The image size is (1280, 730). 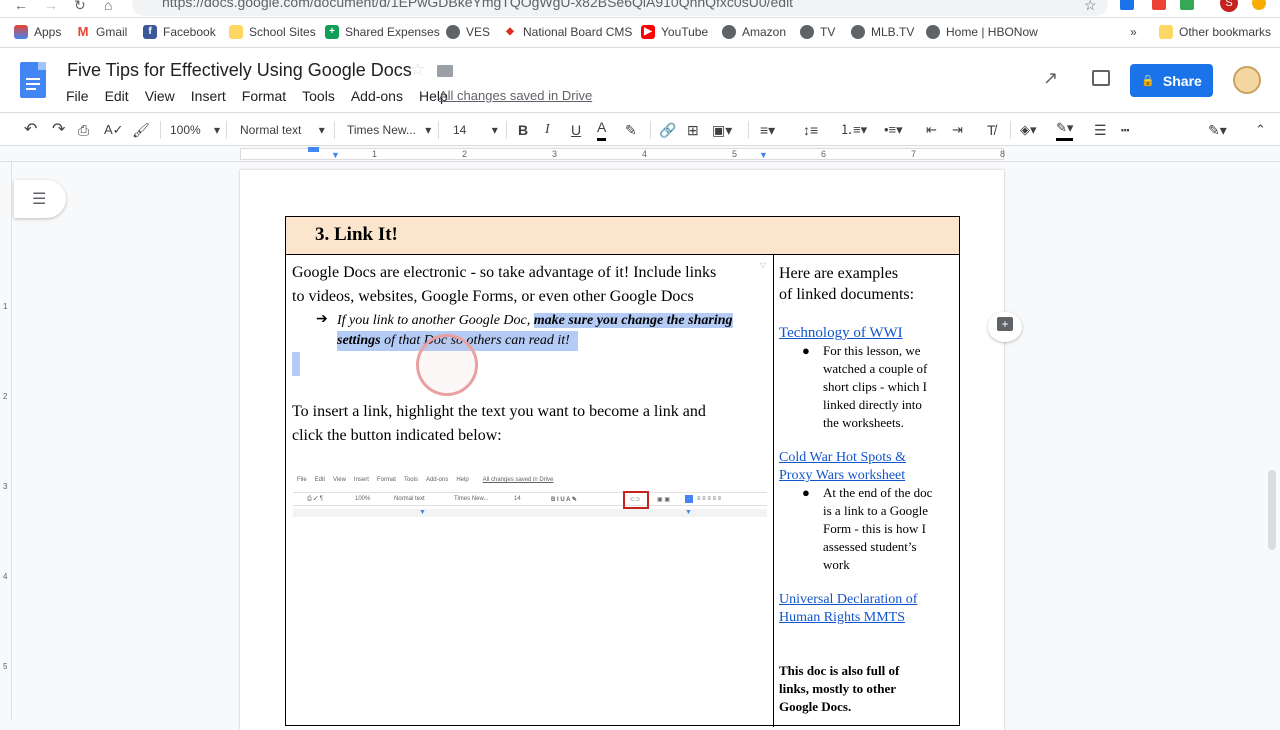 I want to click on bookmarks-overflow: », so click(x=1133, y=32).